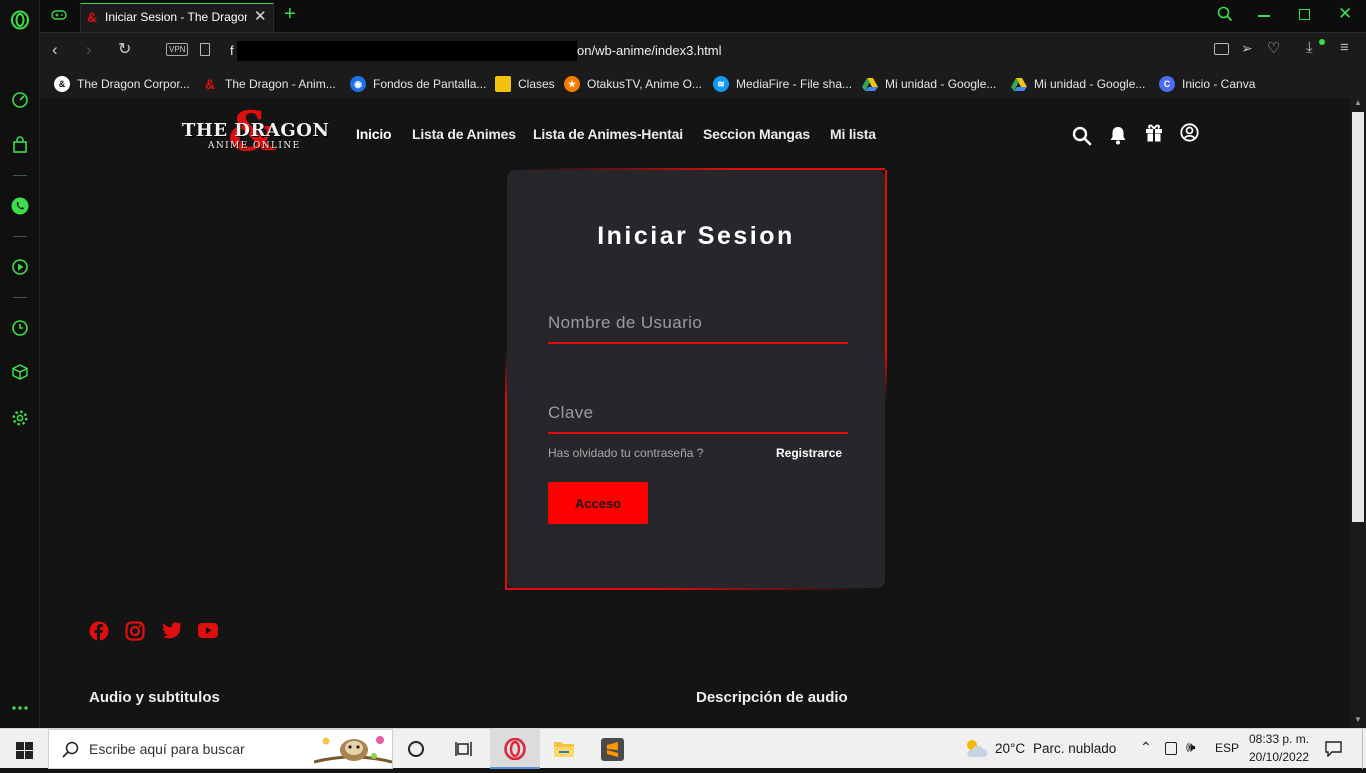  Describe the element at coordinates (290, 14) in the screenshot. I see `new-tab-icon: +` at that location.